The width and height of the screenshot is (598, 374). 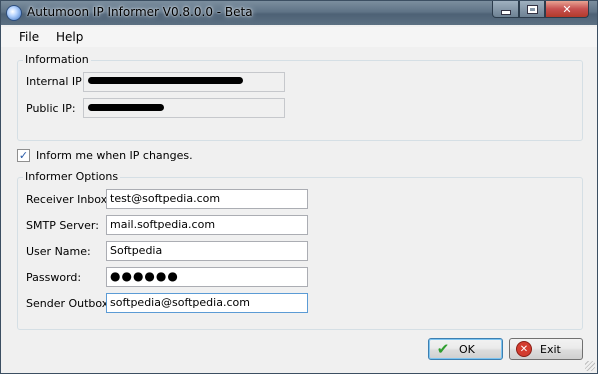 What do you see at coordinates (207, 225) in the screenshot?
I see `smtp-server-input: mail.softpedia.com` at bounding box center [207, 225].